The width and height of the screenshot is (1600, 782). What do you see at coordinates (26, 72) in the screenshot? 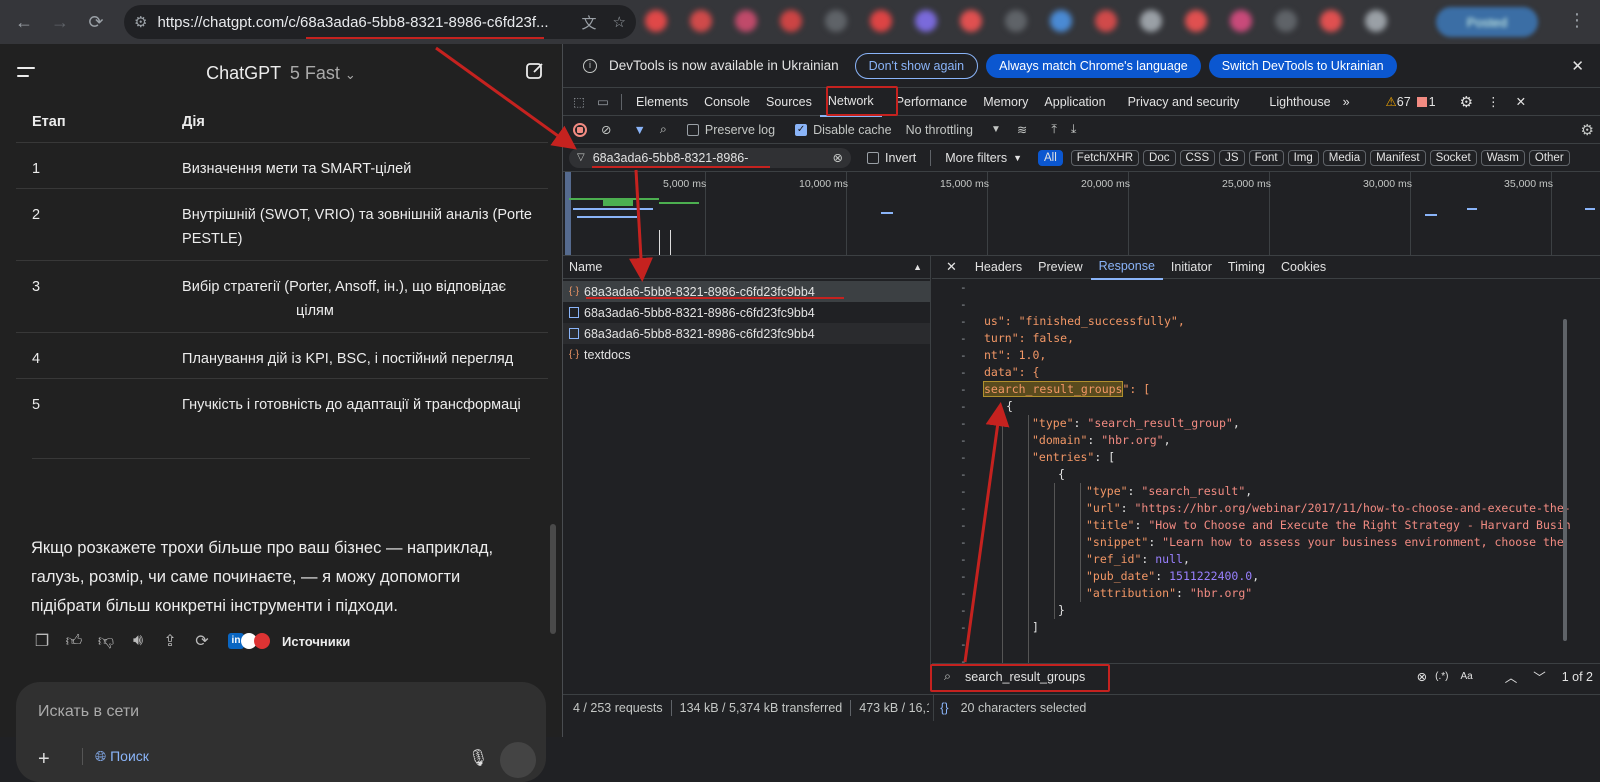
I see `sidebar-menu-icon` at bounding box center [26, 72].